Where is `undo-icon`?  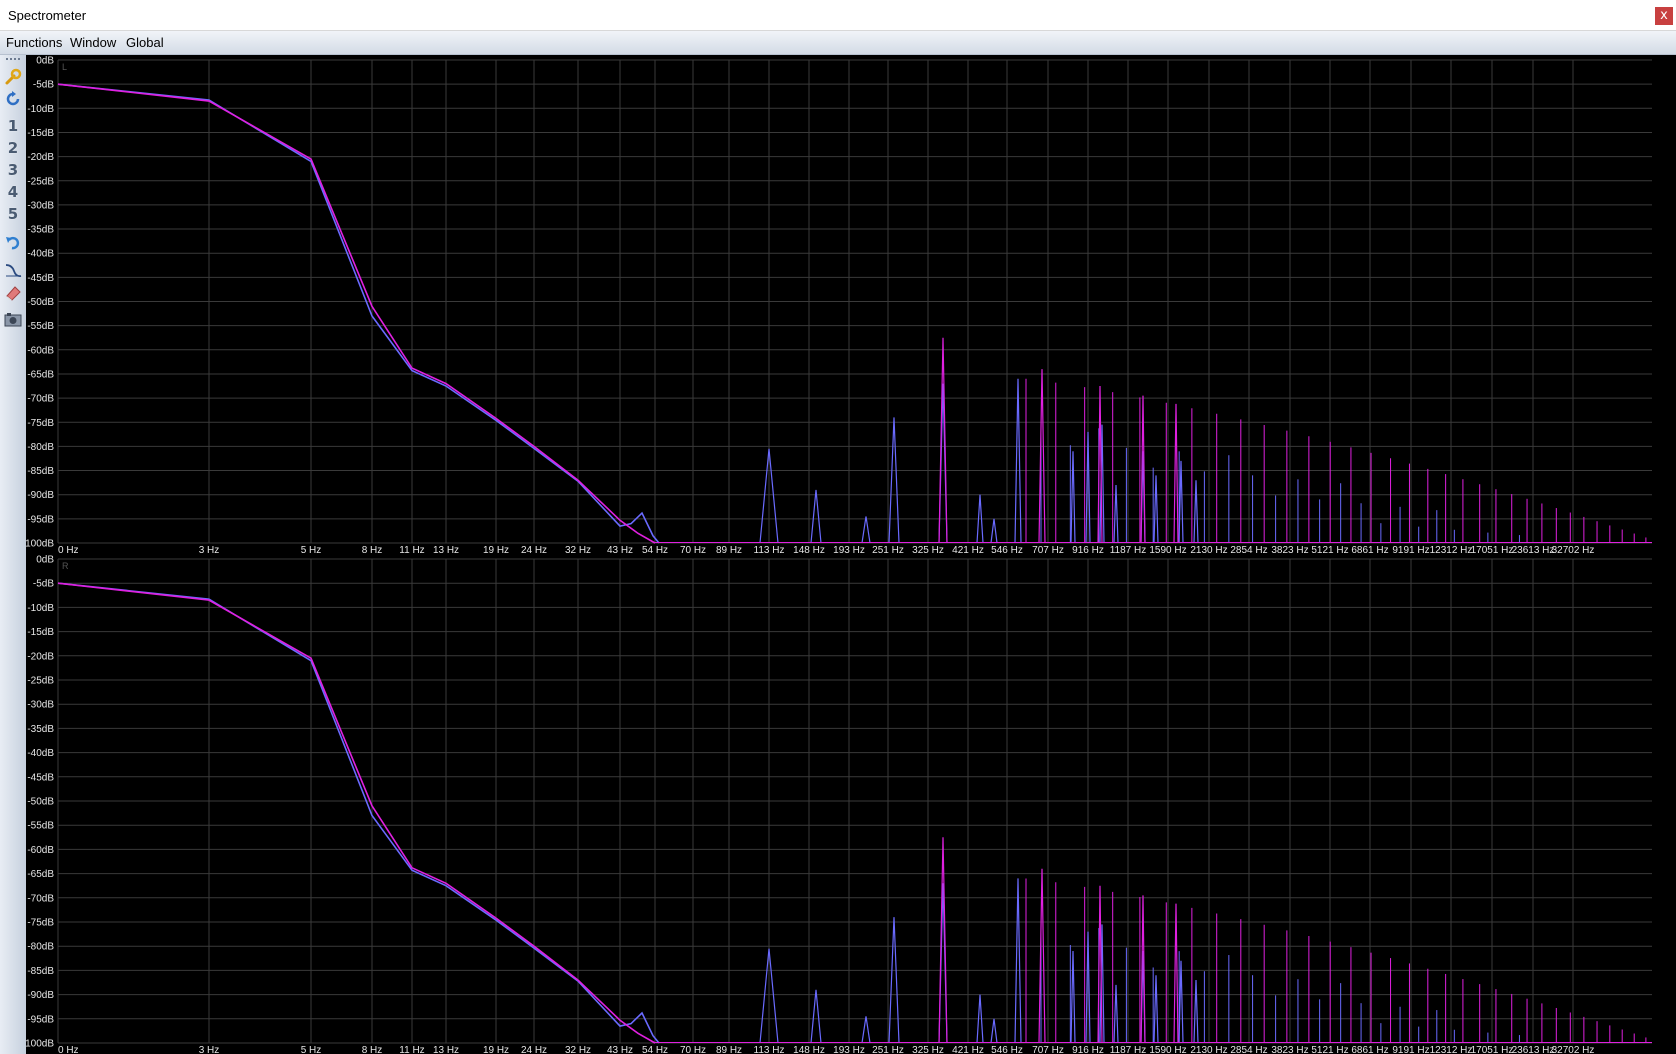
undo-icon is located at coordinates (13, 242).